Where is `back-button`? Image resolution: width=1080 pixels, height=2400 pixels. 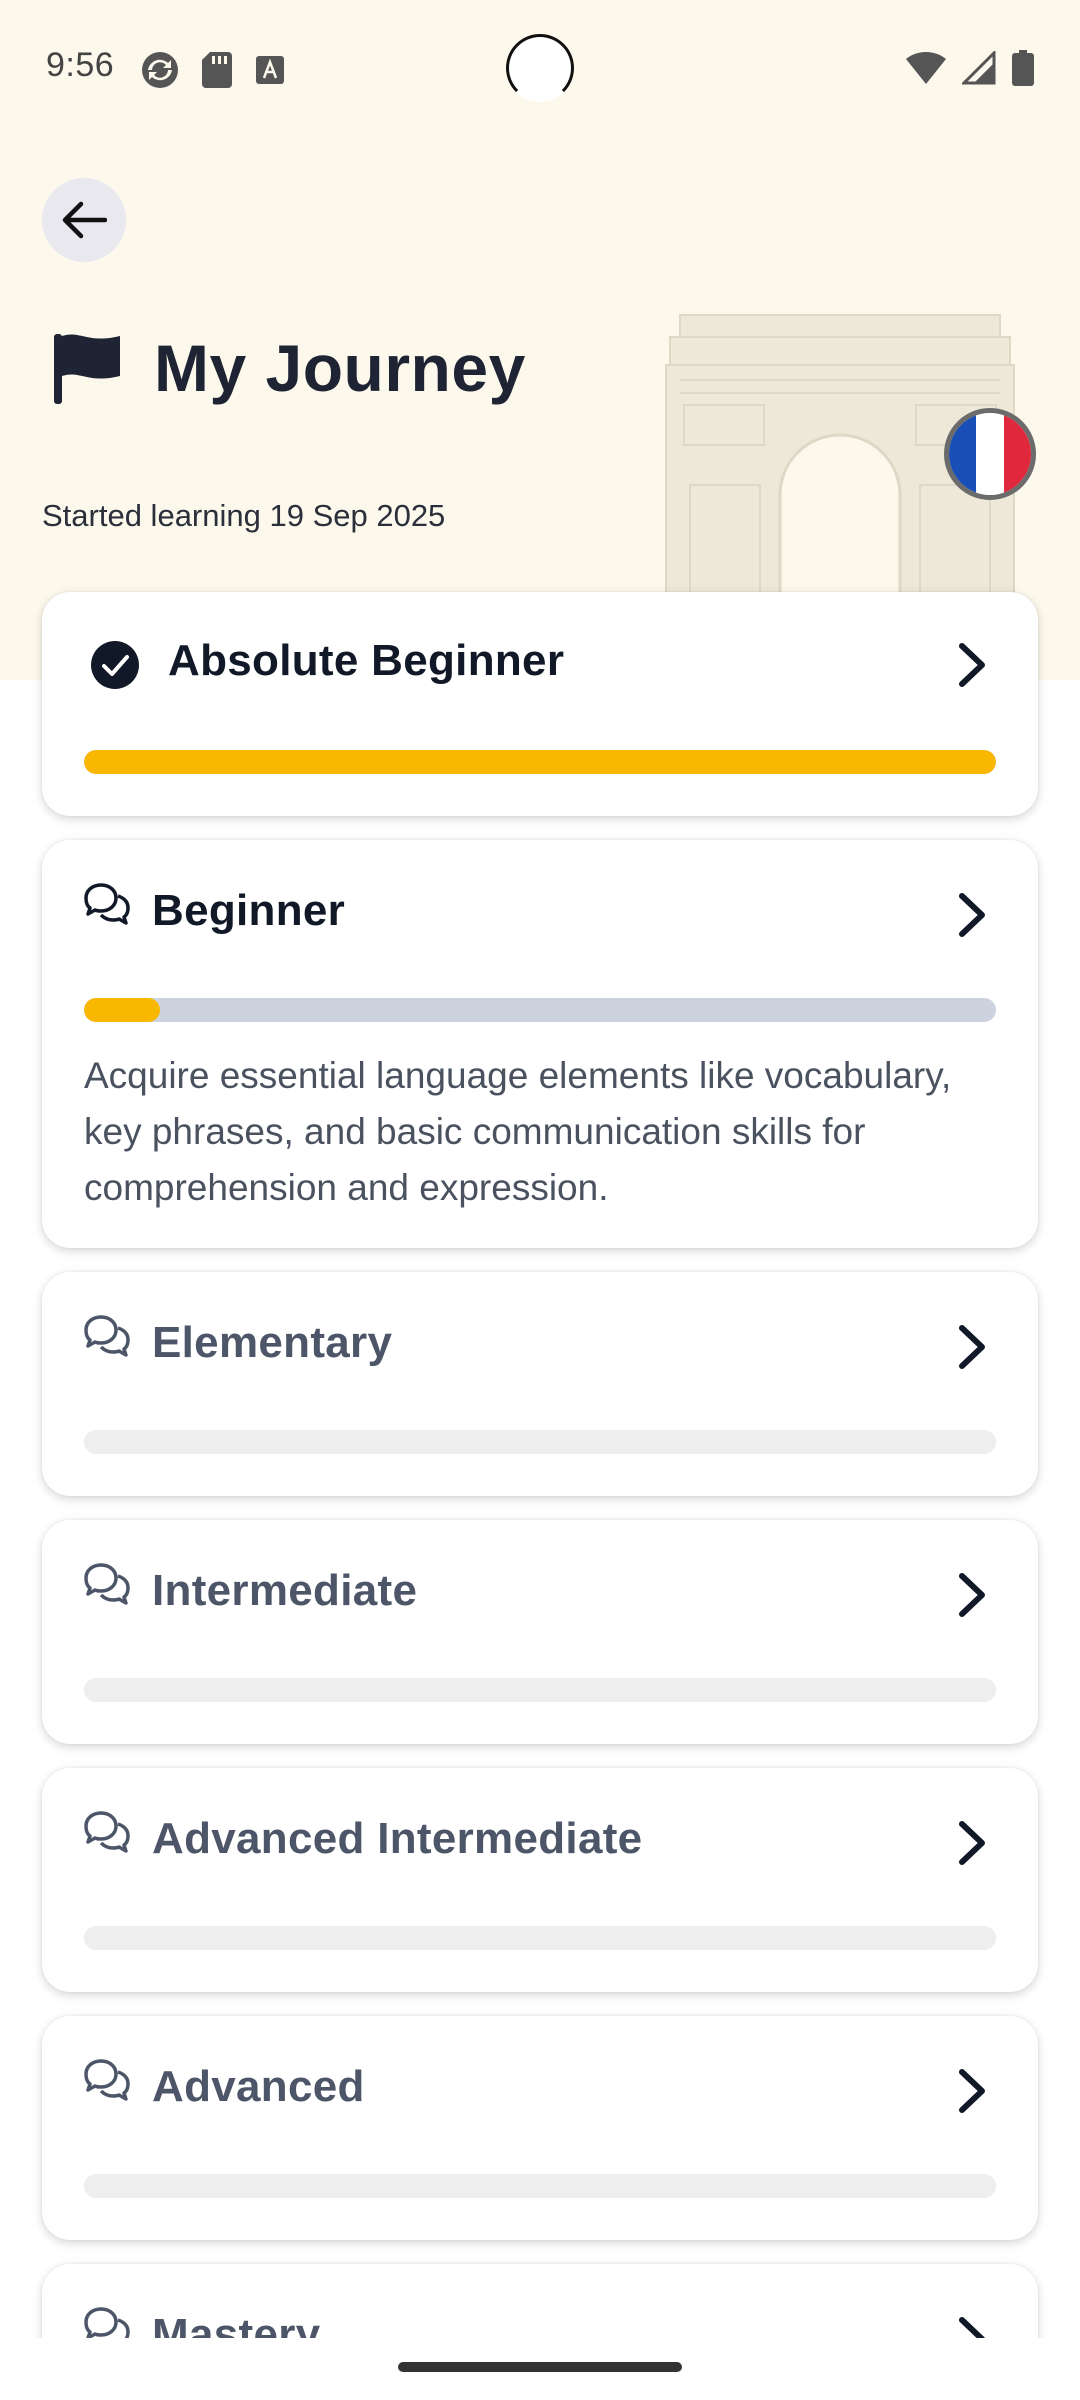
back-button is located at coordinates (84, 220).